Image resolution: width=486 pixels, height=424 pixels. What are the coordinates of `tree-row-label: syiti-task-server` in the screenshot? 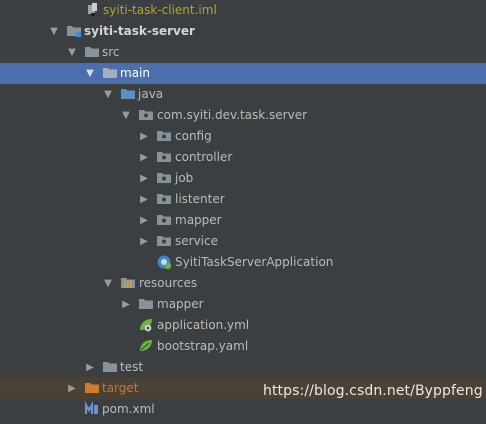 It's located at (139, 31).